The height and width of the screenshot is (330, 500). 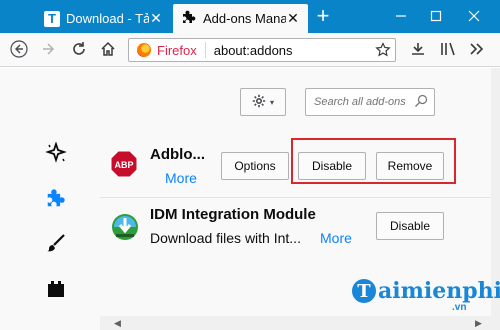 I want to click on watermark-logo: T, so click(x=364, y=291).